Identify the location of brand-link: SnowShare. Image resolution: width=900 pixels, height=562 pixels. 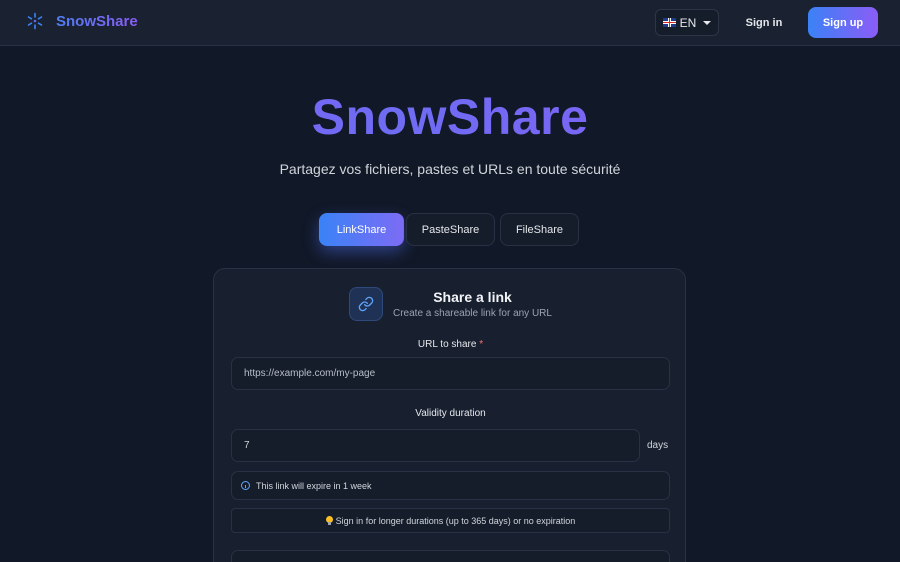
(82, 21).